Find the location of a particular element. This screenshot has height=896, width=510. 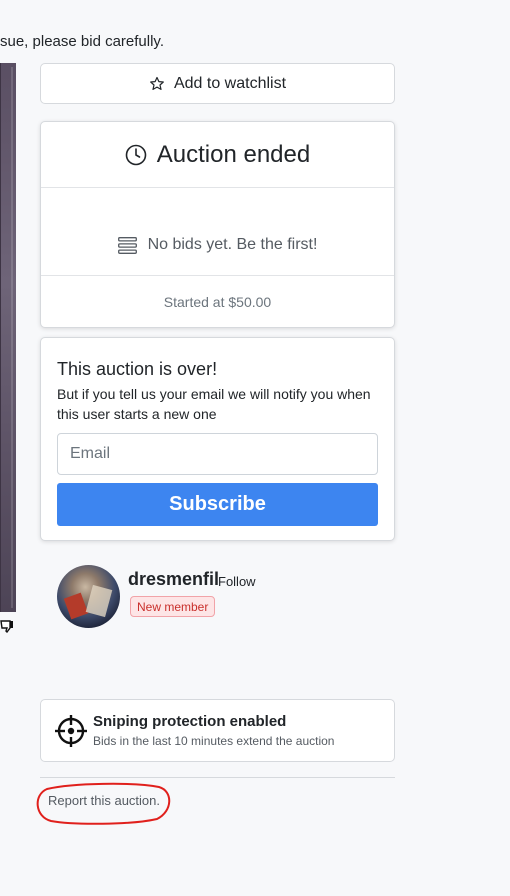

avatar is located at coordinates (88, 596).